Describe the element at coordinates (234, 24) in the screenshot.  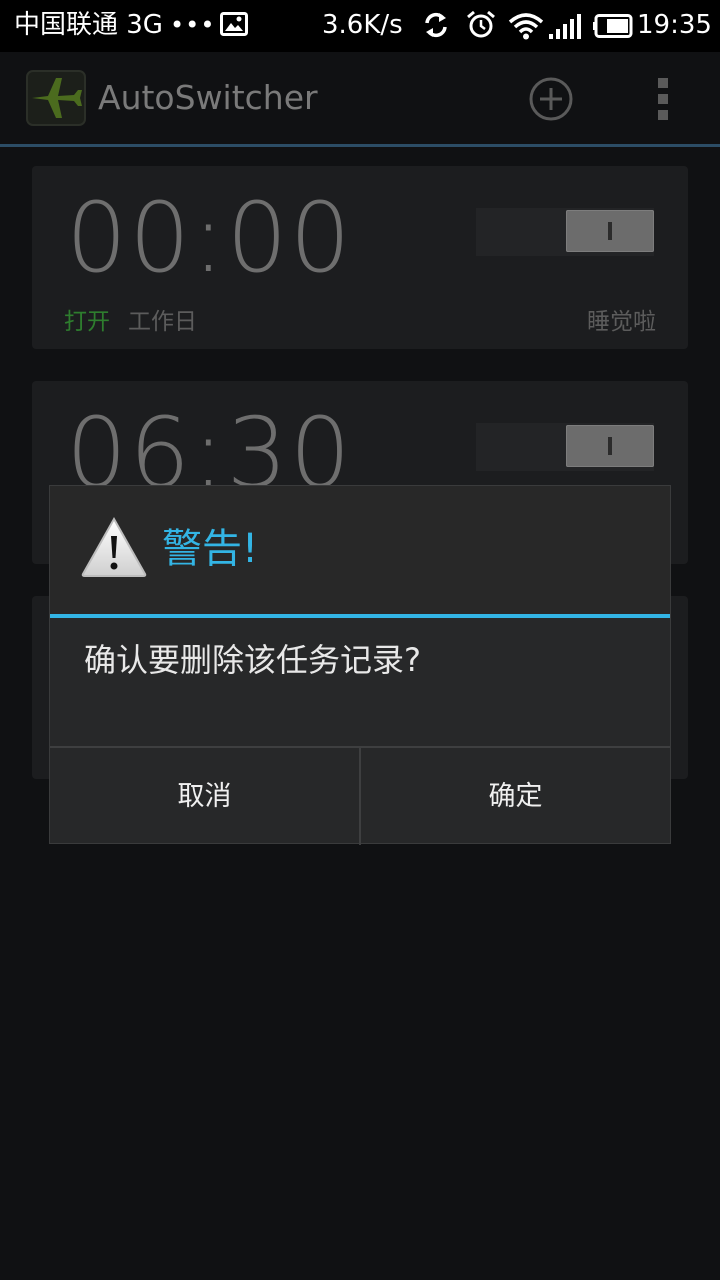
I see `image-icon` at that location.